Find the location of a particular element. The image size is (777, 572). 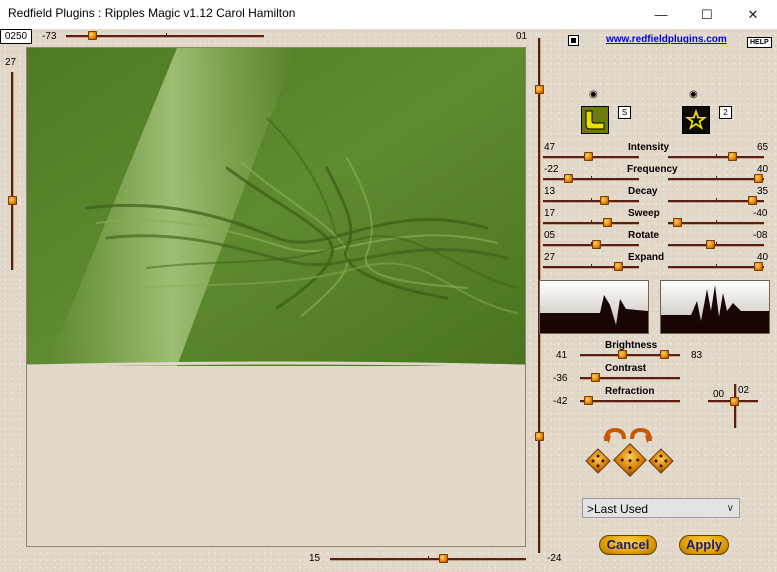

refraction-knob is located at coordinates (588, 400).